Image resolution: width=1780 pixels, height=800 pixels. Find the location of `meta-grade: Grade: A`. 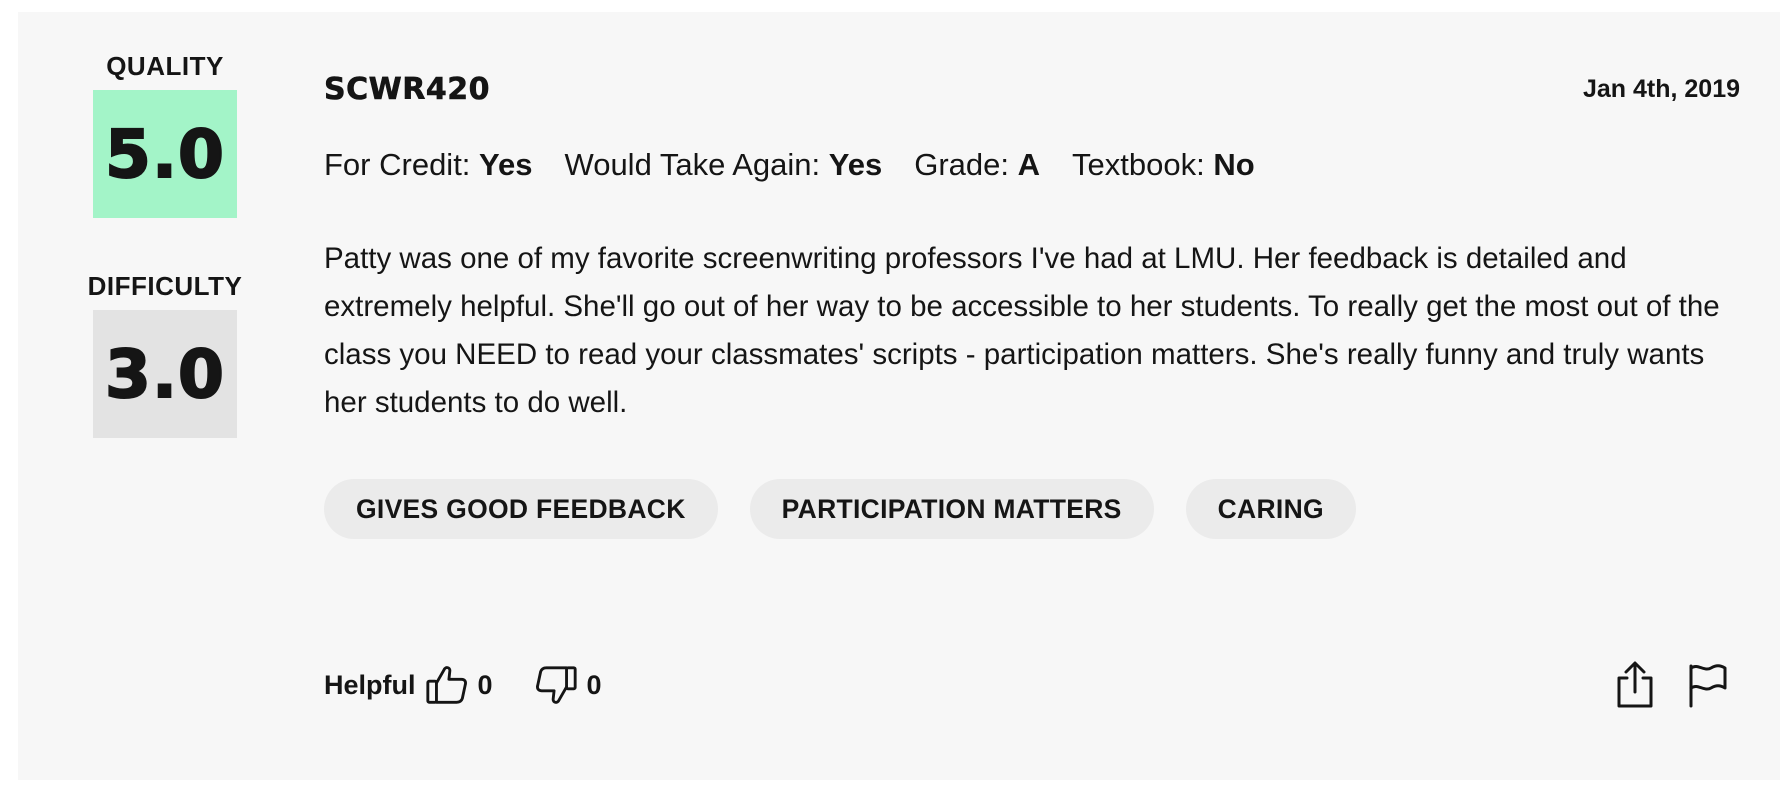

meta-grade: Grade: A is located at coordinates (977, 165).